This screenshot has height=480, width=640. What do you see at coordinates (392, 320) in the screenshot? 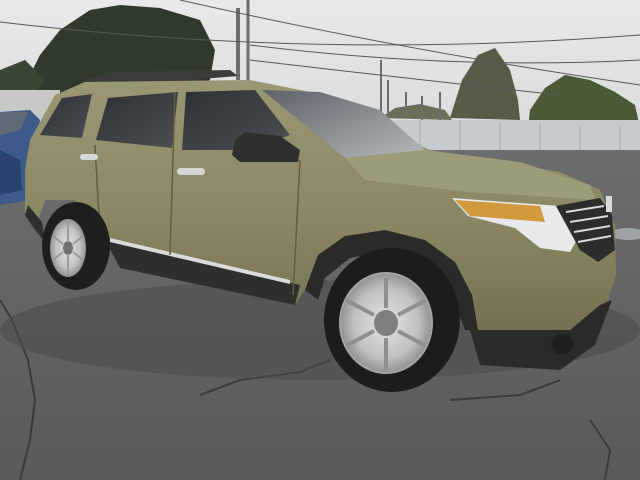
I see `front-wheel` at bounding box center [392, 320].